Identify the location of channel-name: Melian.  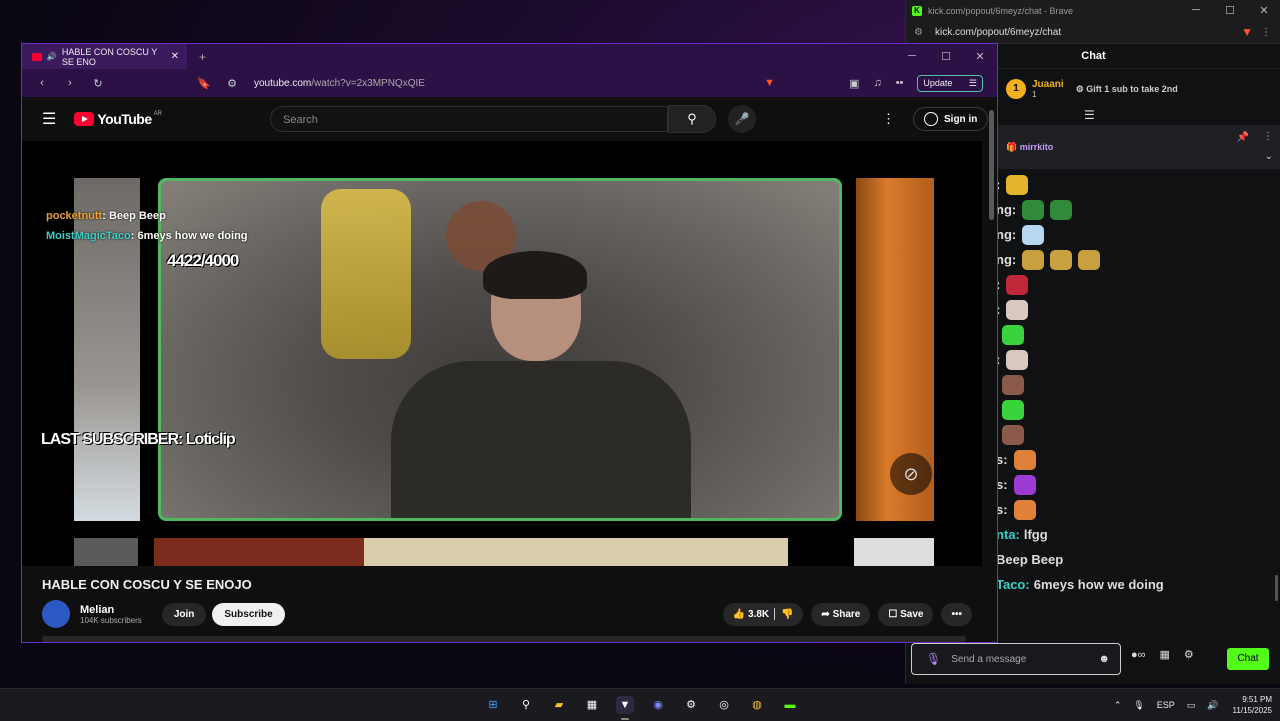
(111, 610).